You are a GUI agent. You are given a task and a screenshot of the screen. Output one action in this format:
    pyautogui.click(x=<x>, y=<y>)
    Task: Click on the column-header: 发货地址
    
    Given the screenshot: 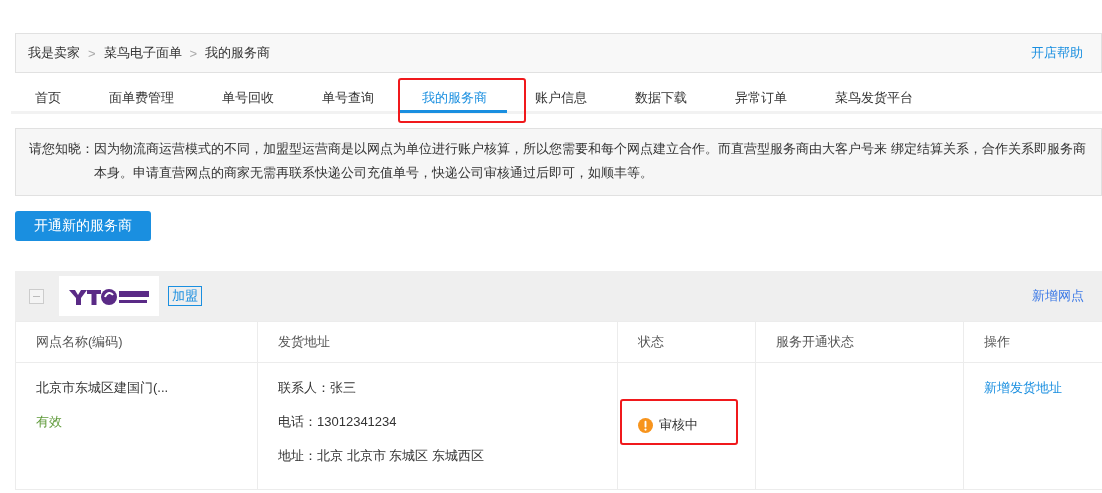 What is the action you would take?
    pyautogui.click(x=437, y=342)
    